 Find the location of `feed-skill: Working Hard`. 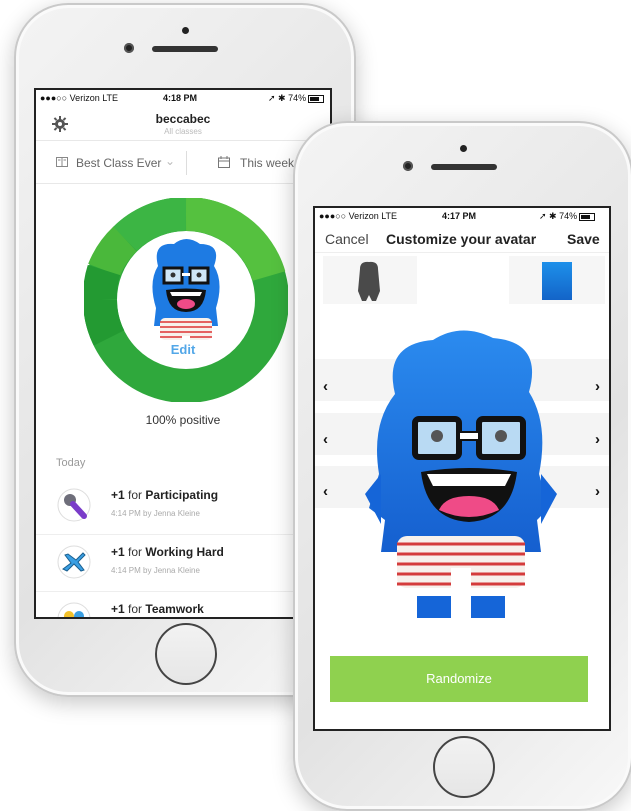

feed-skill: Working Hard is located at coordinates (184, 552).